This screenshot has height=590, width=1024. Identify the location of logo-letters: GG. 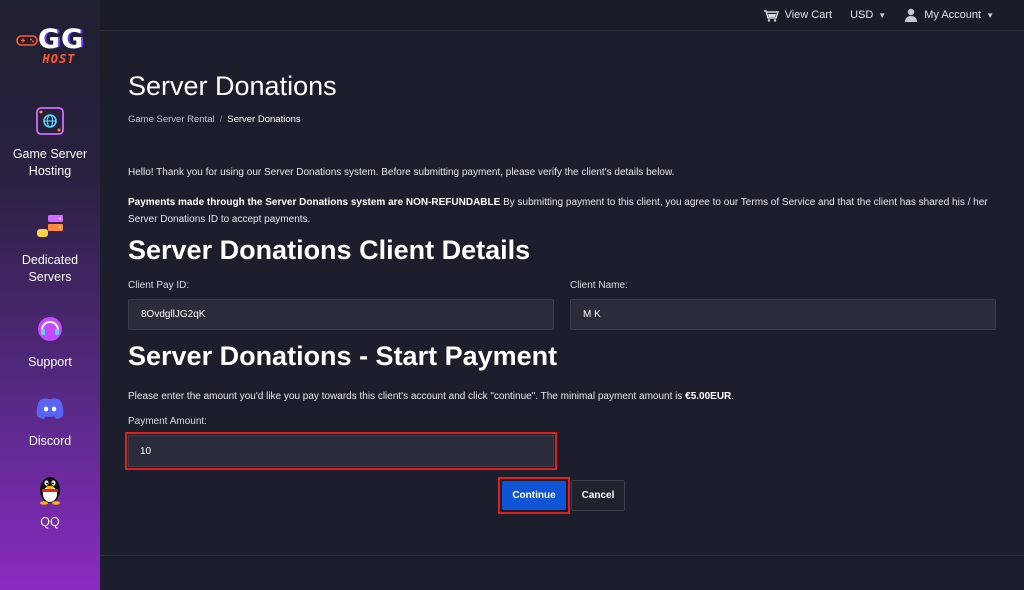
(61, 39).